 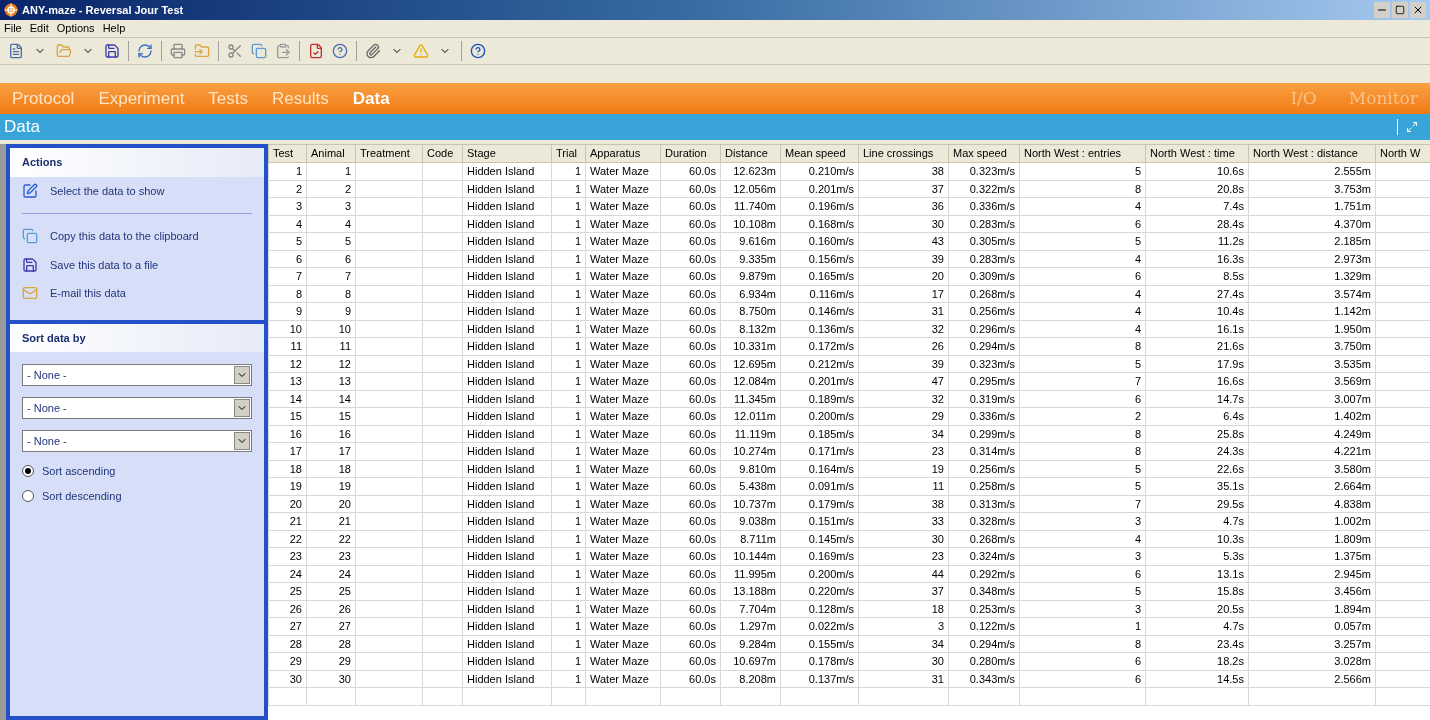 What do you see at coordinates (754, 451) in the screenshot?
I see `table-cell: 10.274m` at bounding box center [754, 451].